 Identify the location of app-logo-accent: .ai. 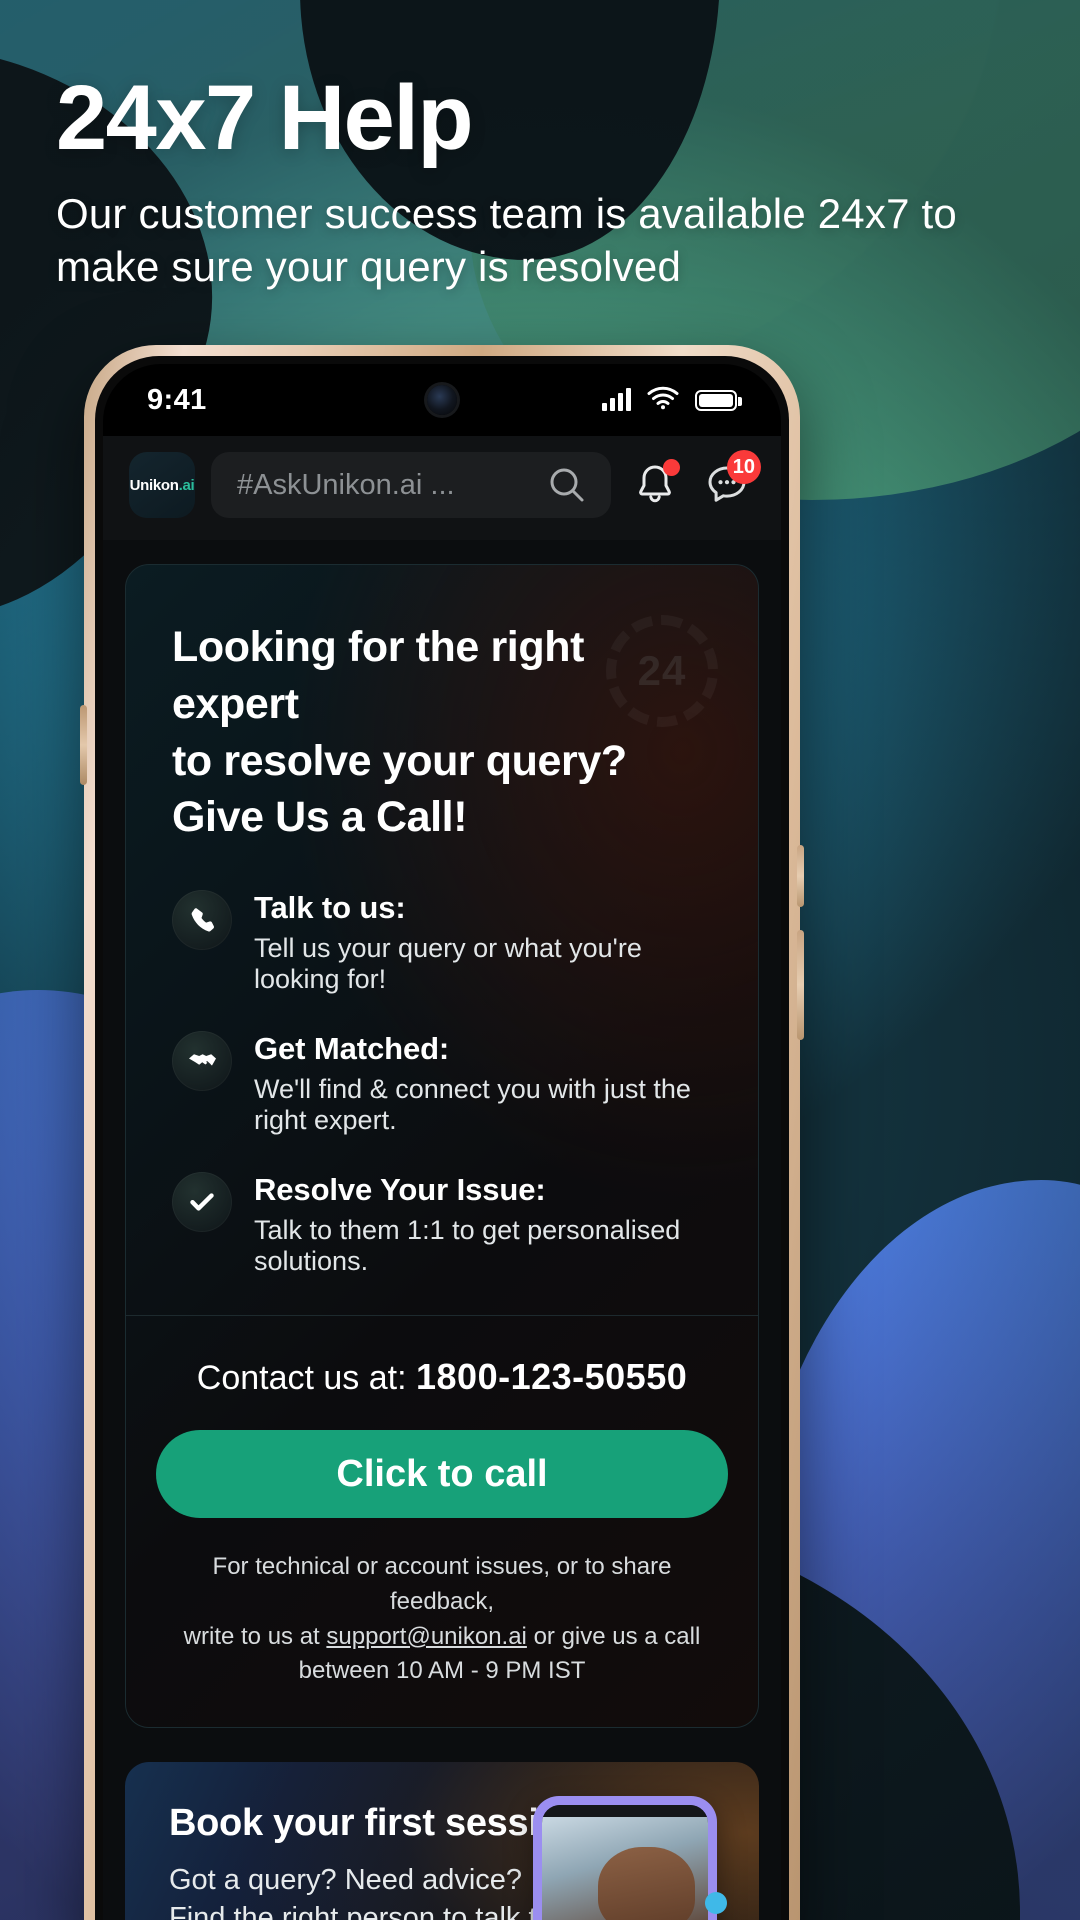
(186, 485).